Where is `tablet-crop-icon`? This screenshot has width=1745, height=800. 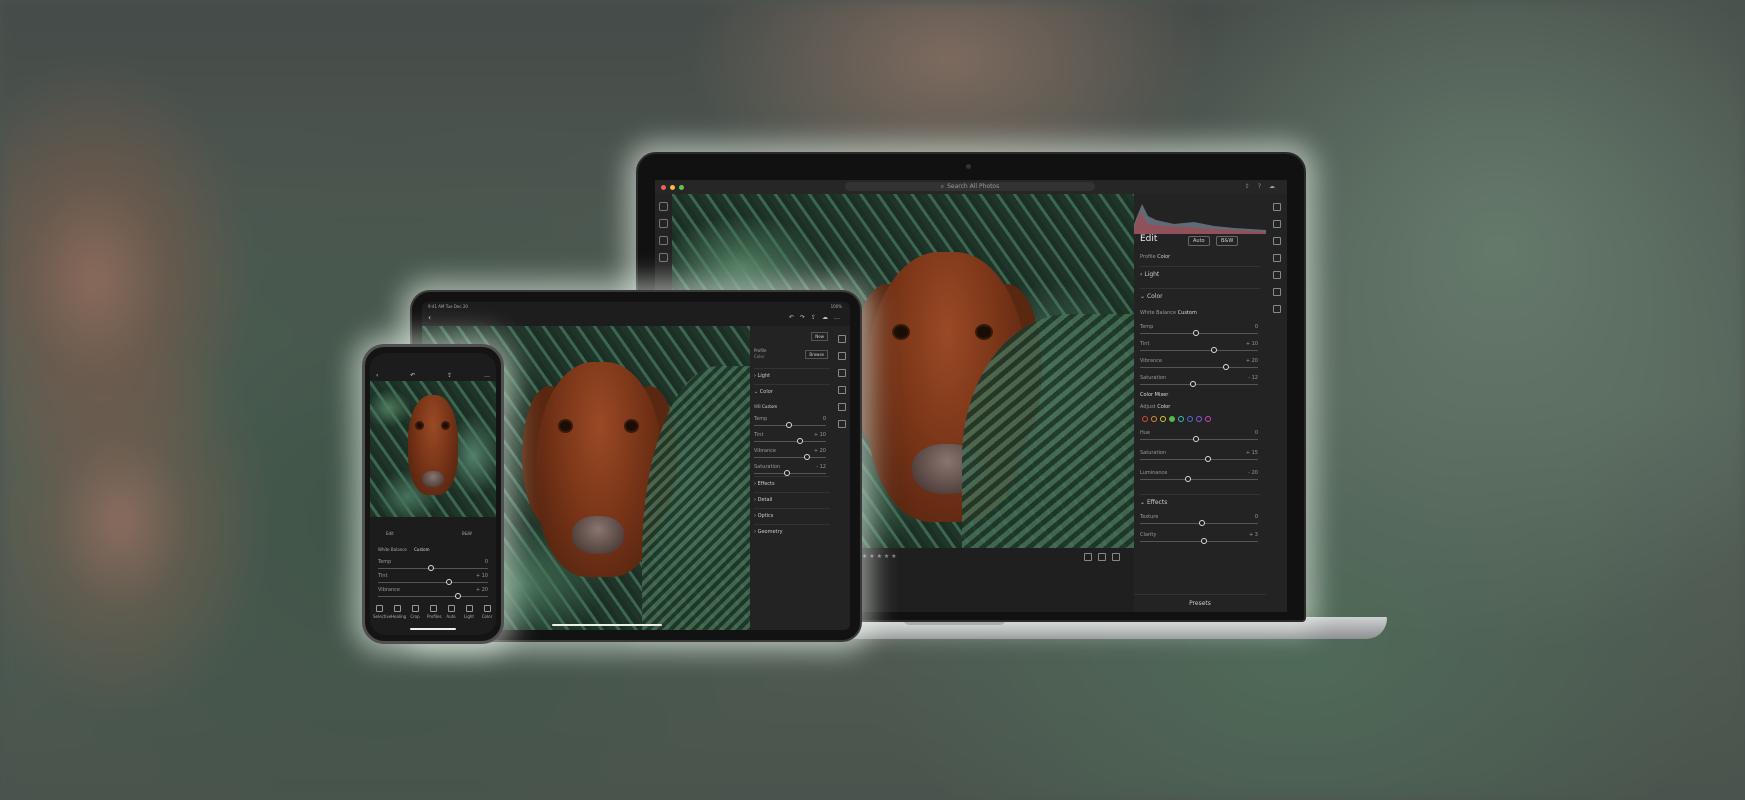
tablet-crop-icon is located at coordinates (842, 356).